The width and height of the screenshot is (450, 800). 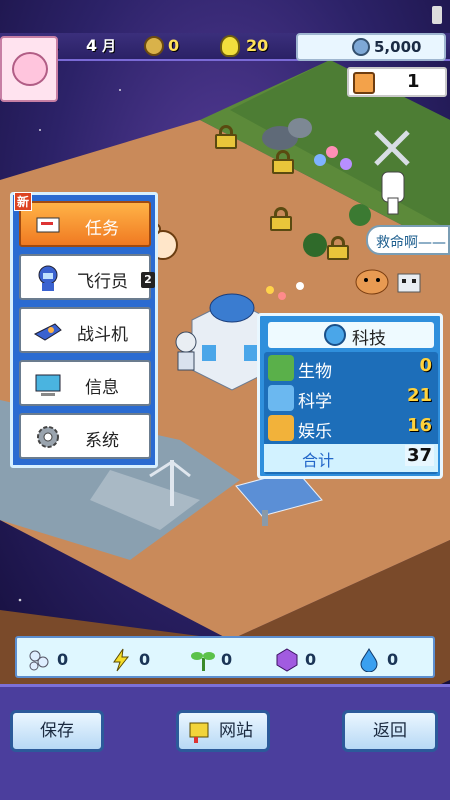 What do you see at coordinates (57, 731) in the screenshot?
I see `save-button: 保存` at bounding box center [57, 731].